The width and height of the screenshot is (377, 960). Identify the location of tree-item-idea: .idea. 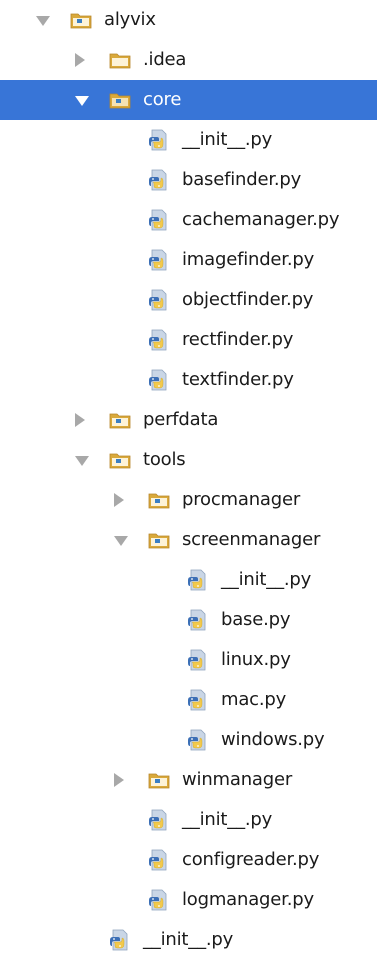
(188, 60).